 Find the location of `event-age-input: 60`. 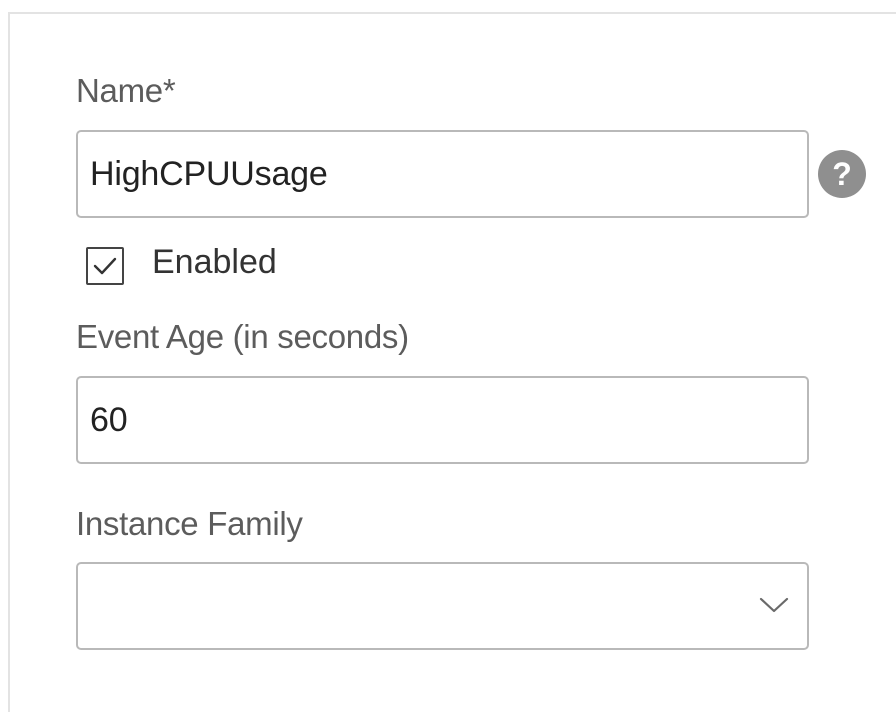

event-age-input: 60 is located at coordinates (442, 420).